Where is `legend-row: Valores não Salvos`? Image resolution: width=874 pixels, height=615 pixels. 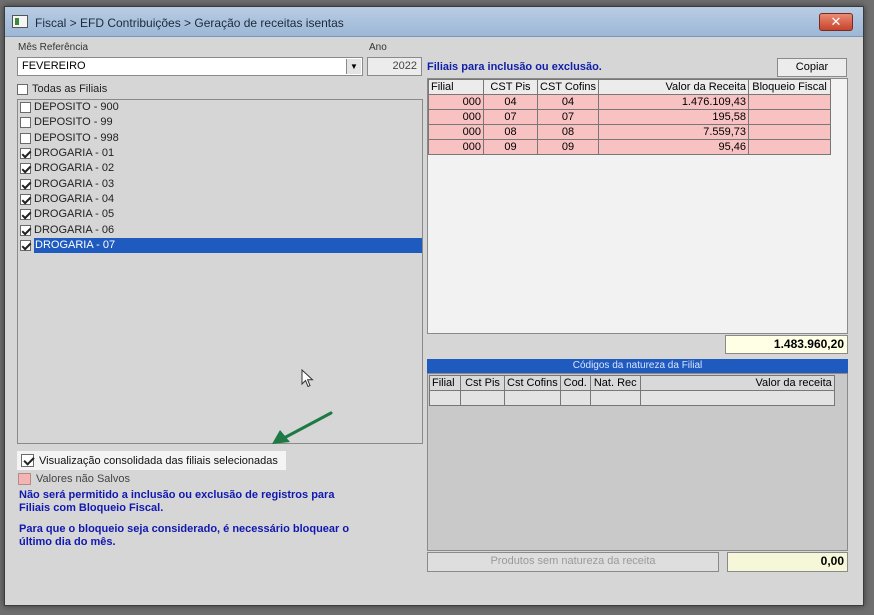
legend-row: Valores não Salvos is located at coordinates (74, 479).